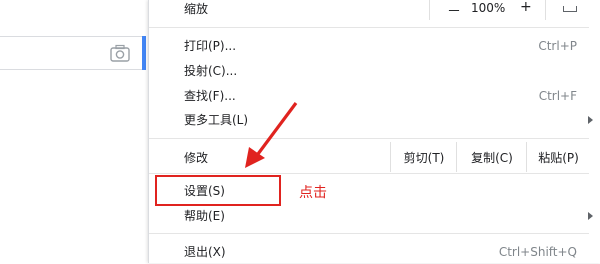 The image size is (600, 264). Describe the element at coordinates (371, 119) in the screenshot. I see `menu-item-more-tools: 更多工具(L)` at that location.